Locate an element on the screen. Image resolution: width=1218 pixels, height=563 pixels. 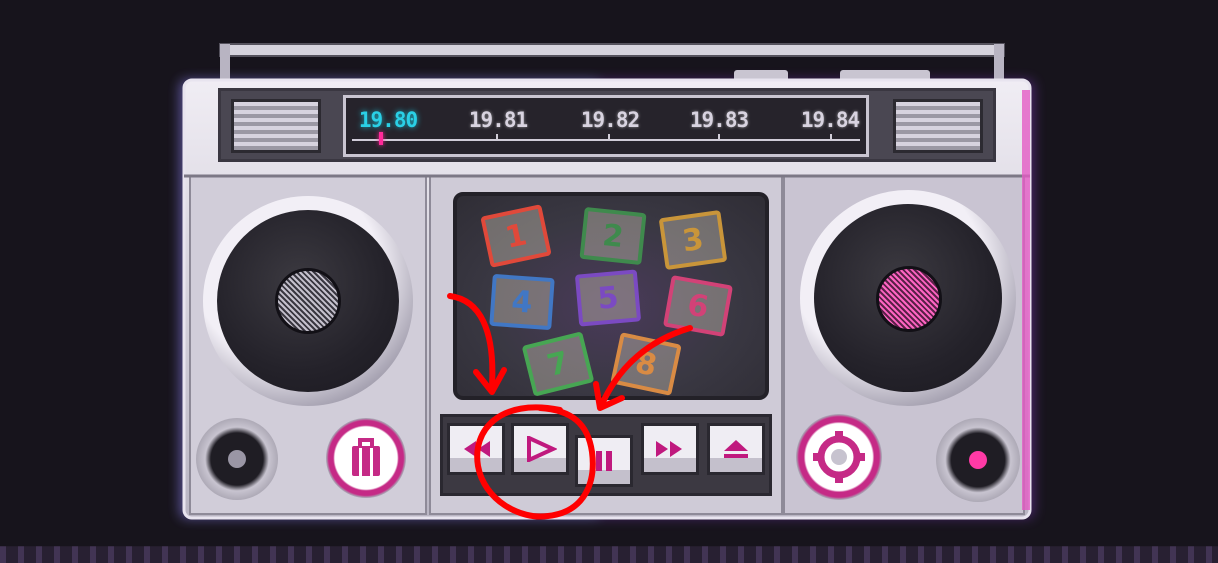
radio-tuner: 19.80 19.81 19.82 19.83 19.84 is located at coordinates (607, 125).